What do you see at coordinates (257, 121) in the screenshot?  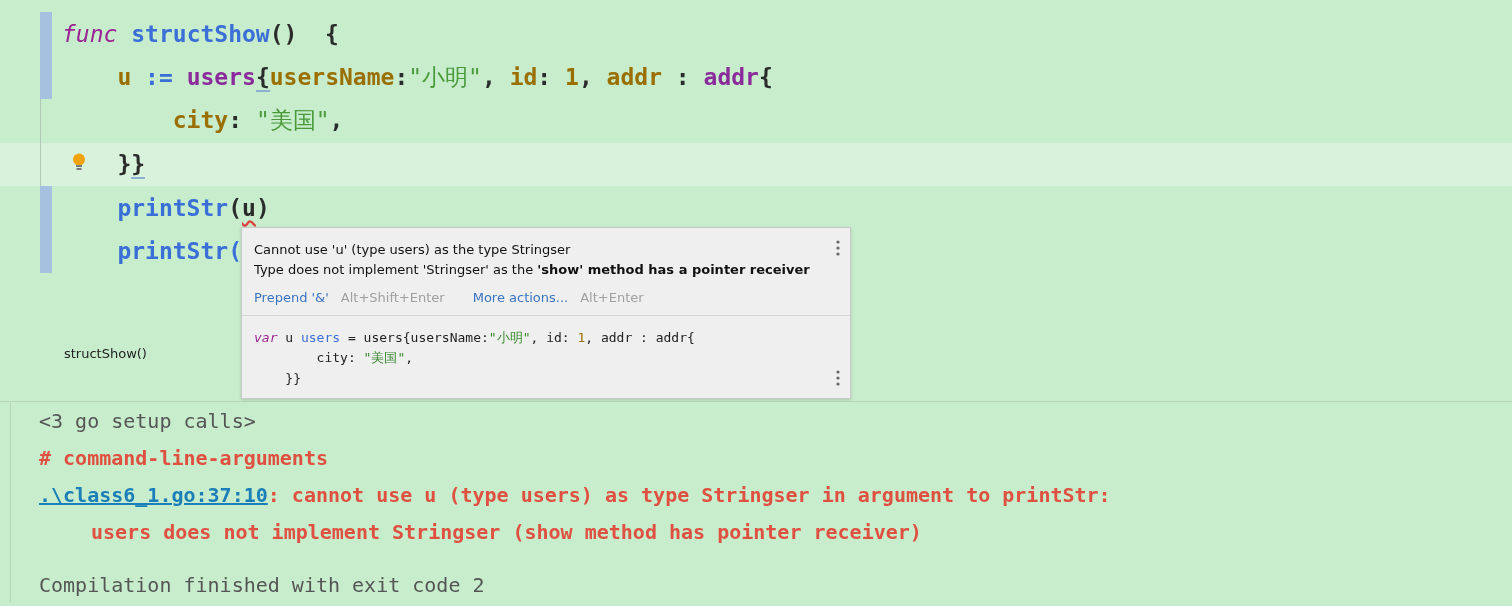 I see `code-line: city: "美国",` at bounding box center [257, 121].